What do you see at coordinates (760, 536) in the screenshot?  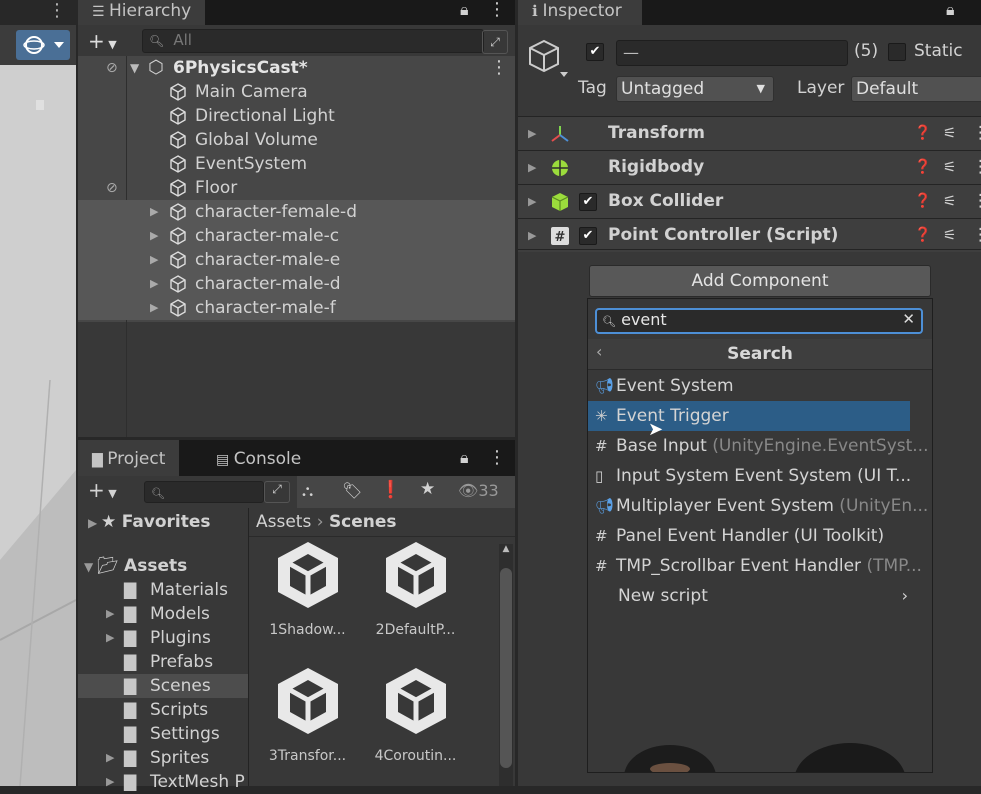 I see `component-result-item: # Panel Event Handler (UI Toolkit)` at bounding box center [760, 536].